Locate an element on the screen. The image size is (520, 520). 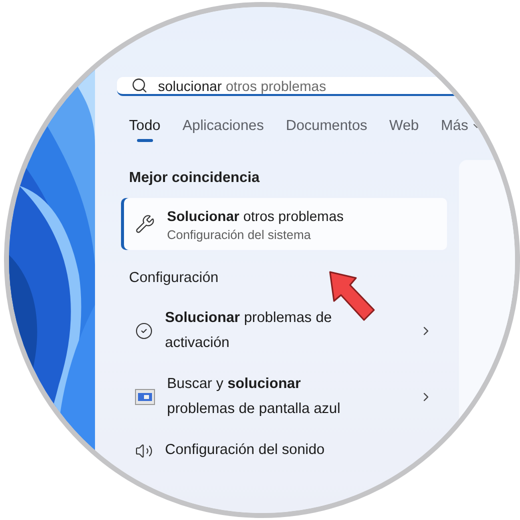
settings-result-item: Buscar y solucionar problemas de pantalla azul is located at coordinates (284, 397).